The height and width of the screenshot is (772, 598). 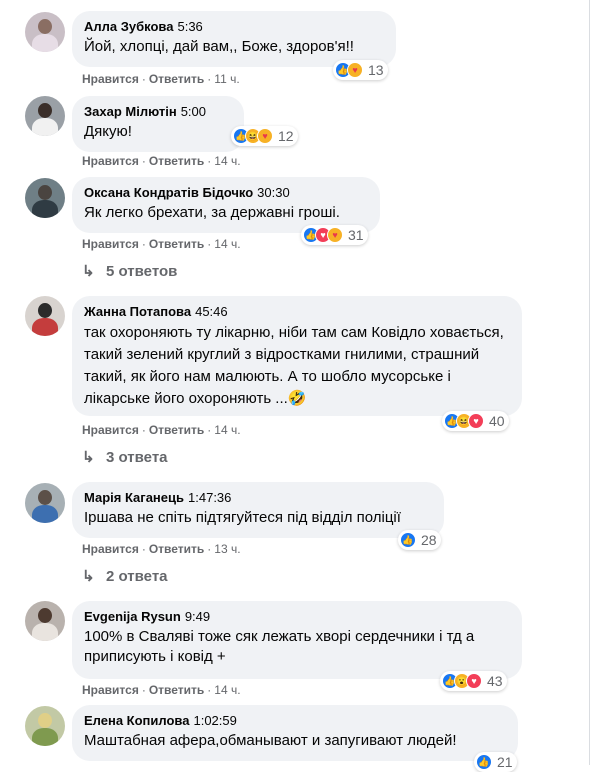 I want to click on comment-author: Захар Мілютін, so click(x=130, y=111).